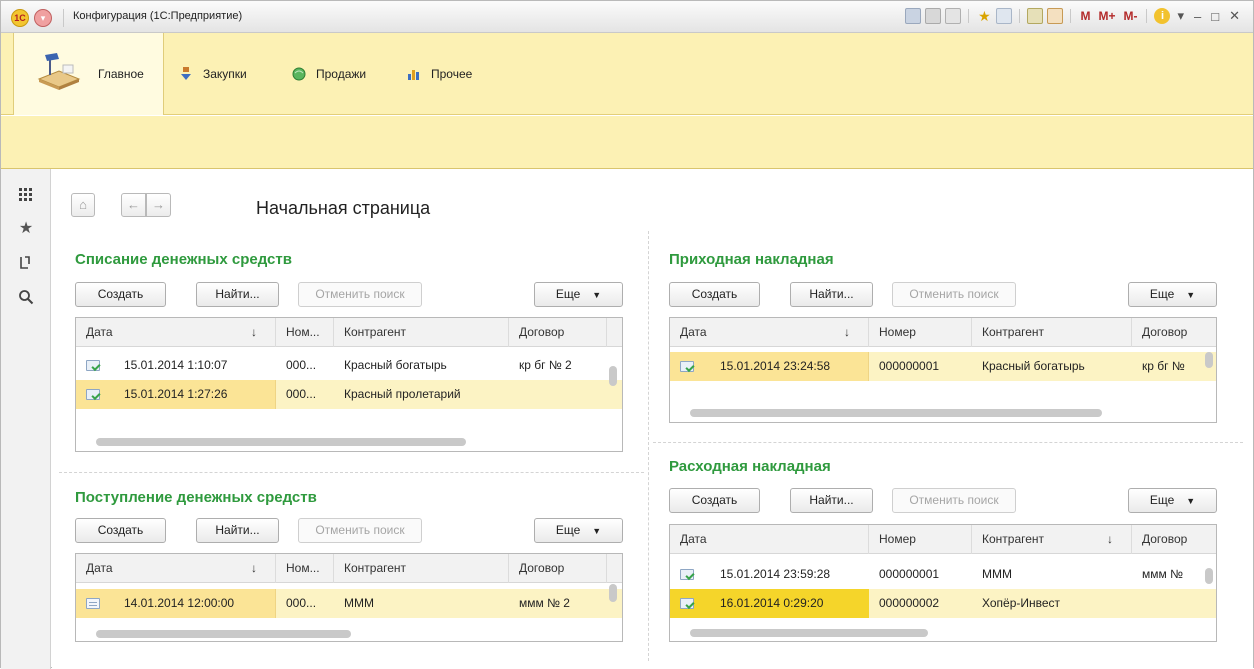  I want to click on favorites-add-icon: ★, so click(984, 16).